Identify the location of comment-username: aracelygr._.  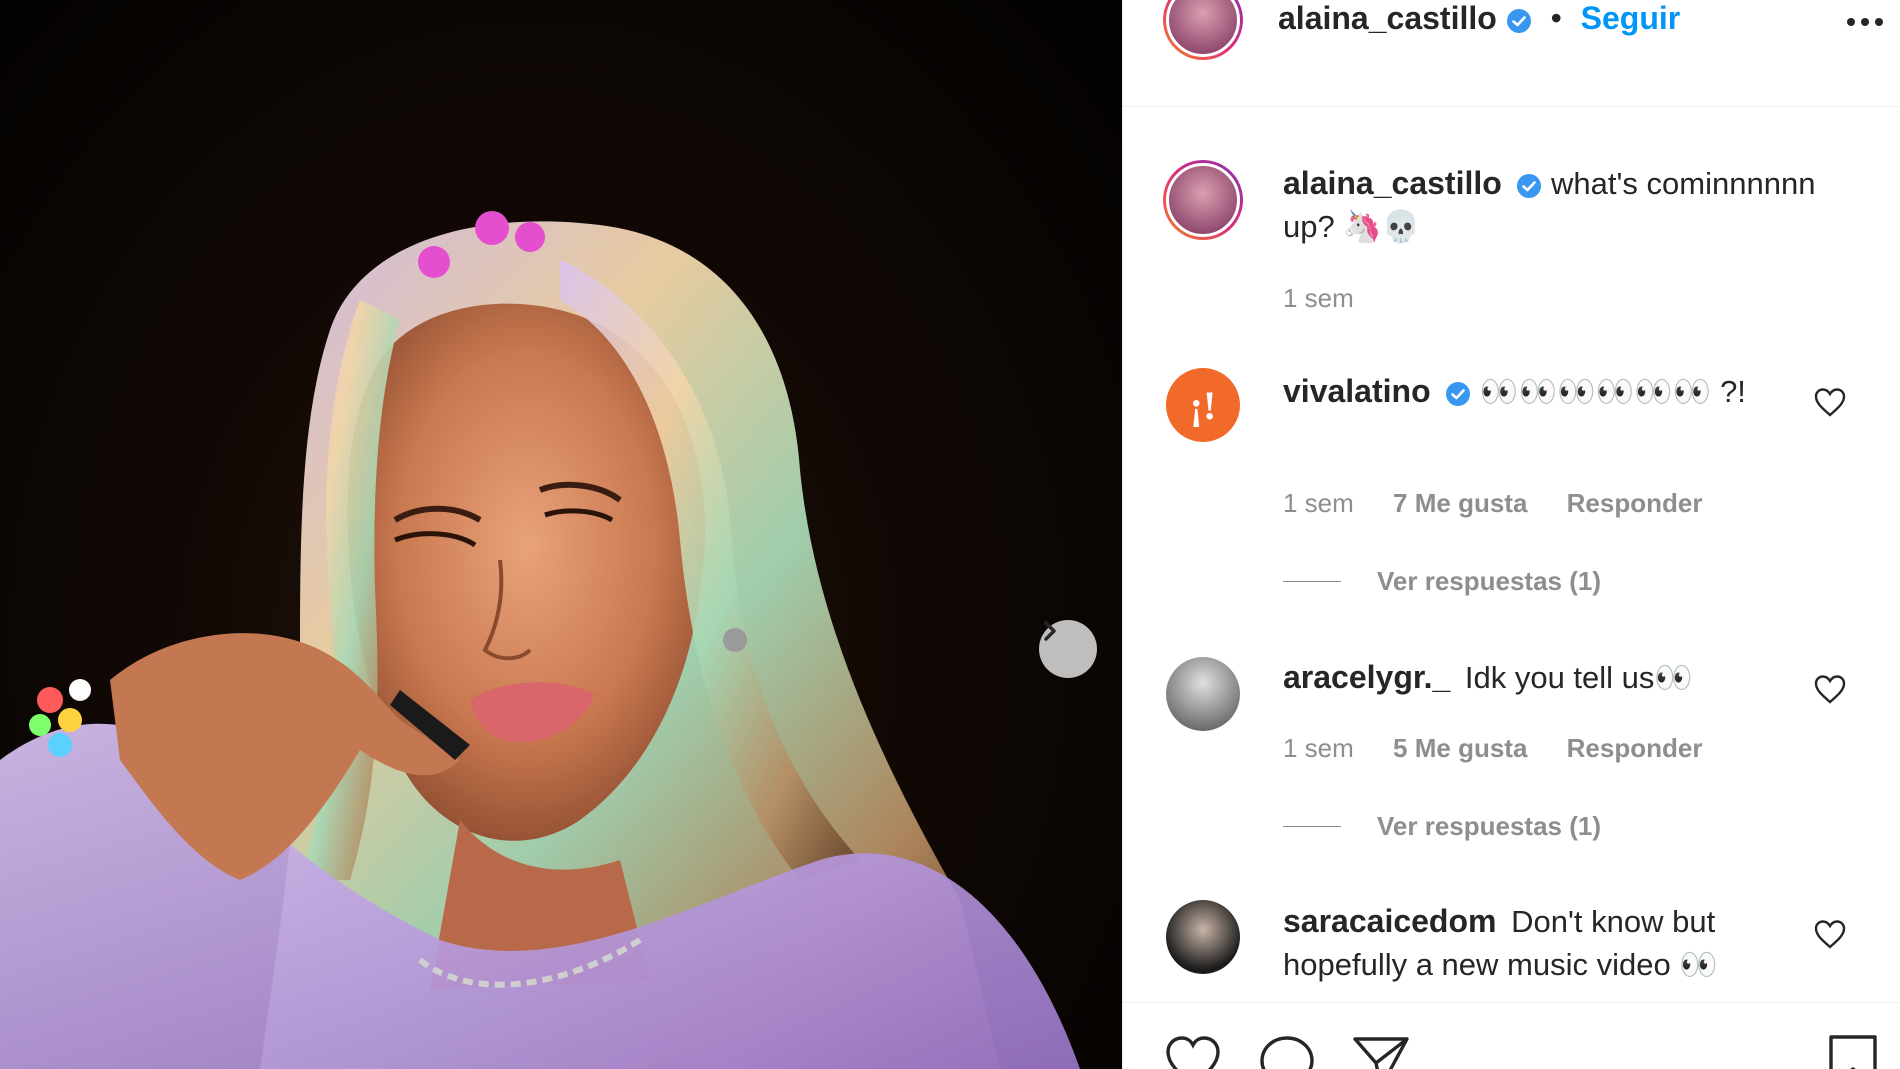
(1366, 677).